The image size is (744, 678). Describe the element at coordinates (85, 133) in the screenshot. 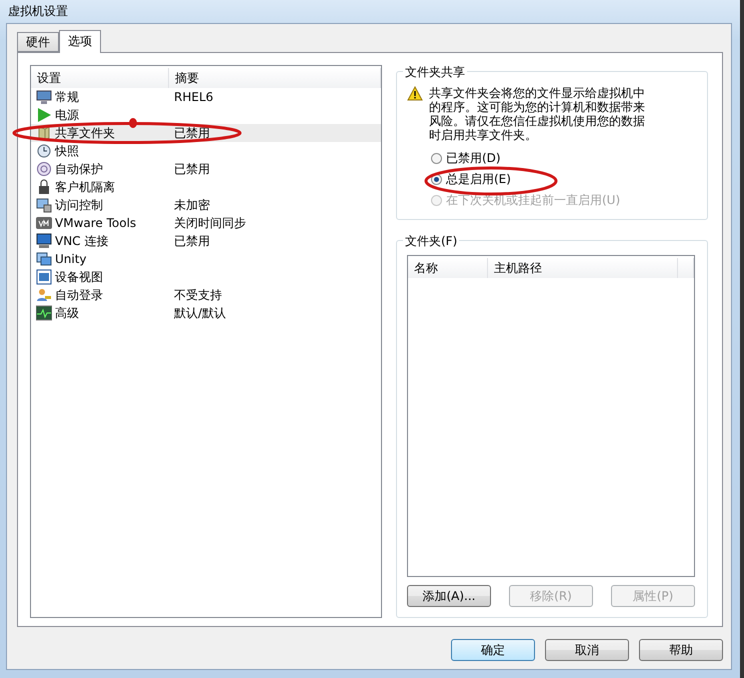

I see `setting-name: 共享文件夹` at that location.